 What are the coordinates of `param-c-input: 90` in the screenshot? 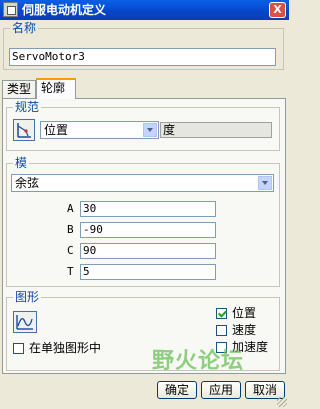 It's located at (148, 251).